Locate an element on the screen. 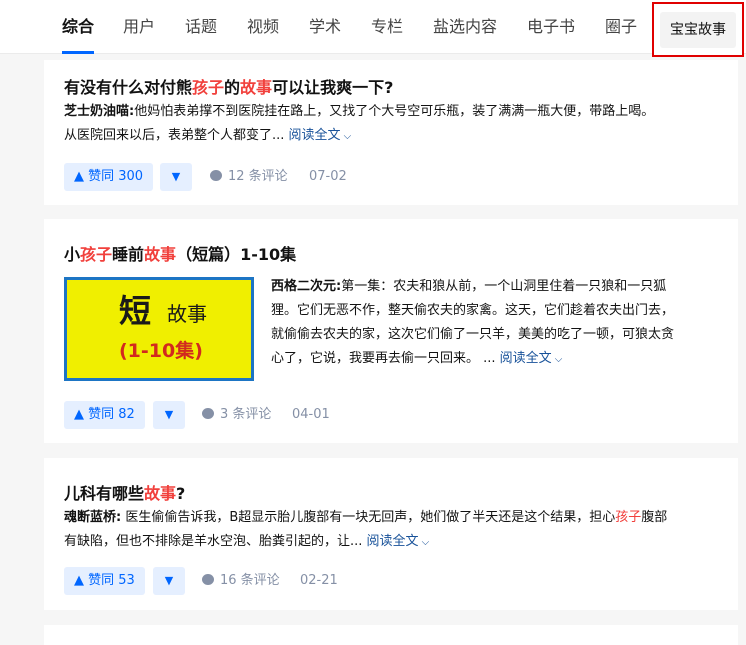 Image resolution: width=746 pixels, height=645 pixels. comments-link: 3 条评论 is located at coordinates (236, 415).